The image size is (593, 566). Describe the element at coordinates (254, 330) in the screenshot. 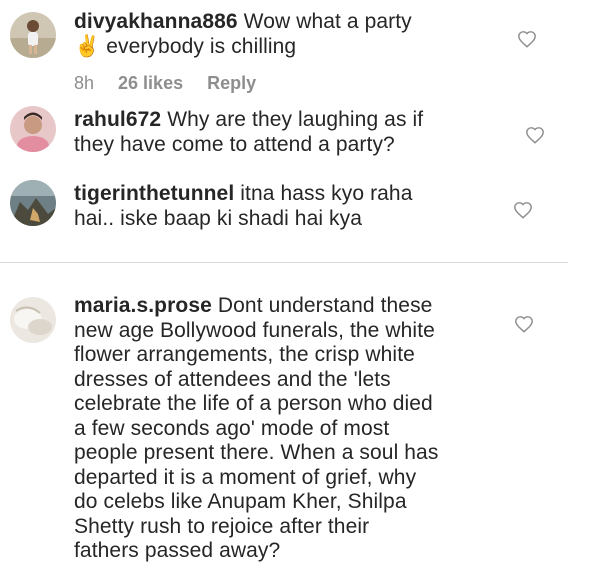

I see `comment-body: new age Bollywood funerals, the white` at that location.